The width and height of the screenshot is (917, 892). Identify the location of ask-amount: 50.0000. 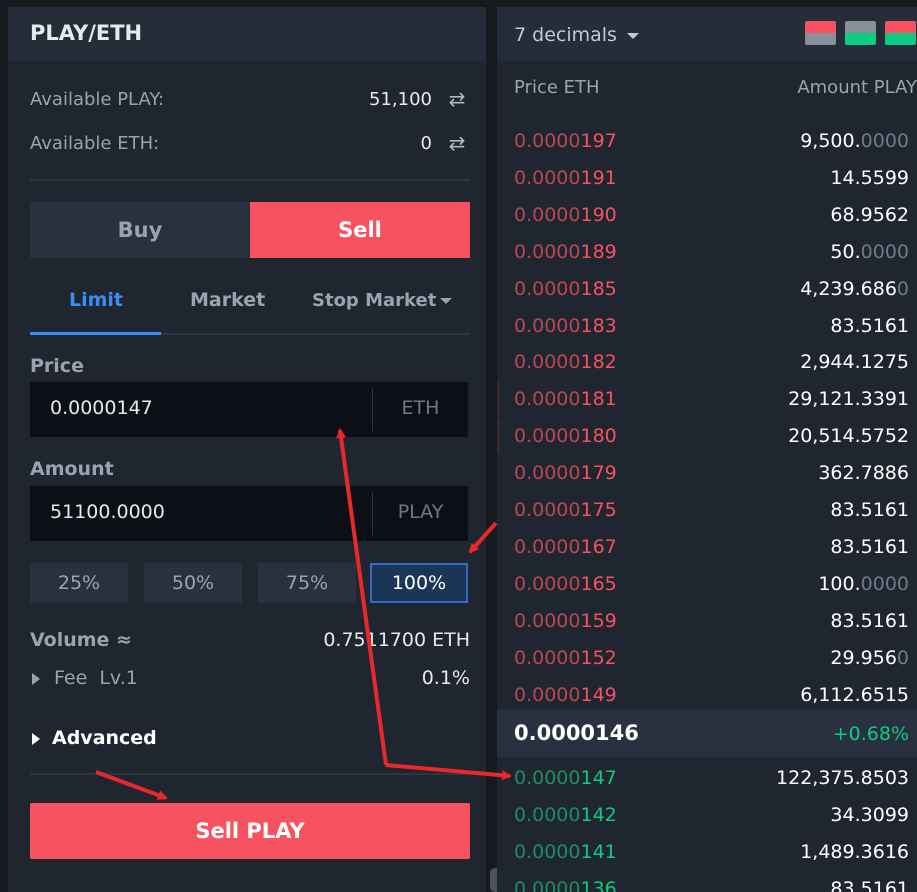
(869, 251).